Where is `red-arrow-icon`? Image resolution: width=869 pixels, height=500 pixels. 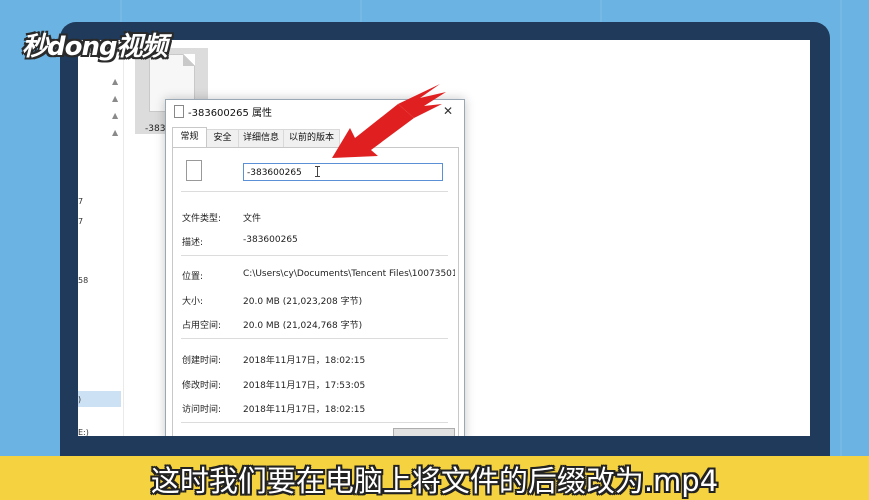
red-arrow-icon is located at coordinates (389, 121).